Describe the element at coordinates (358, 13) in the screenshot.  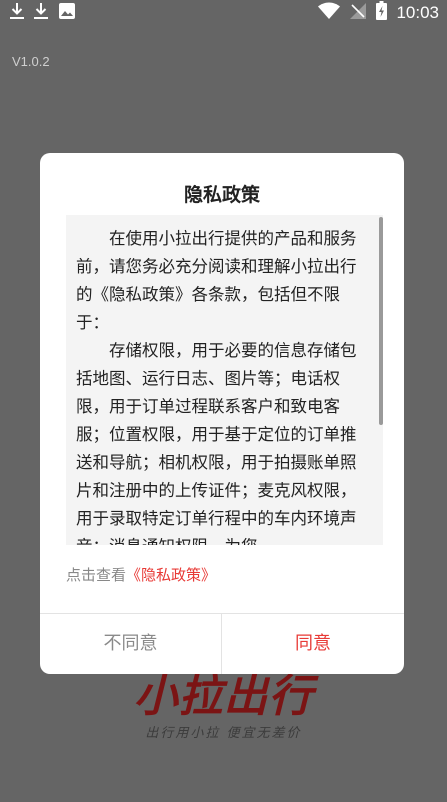
I see `signal-icon` at that location.